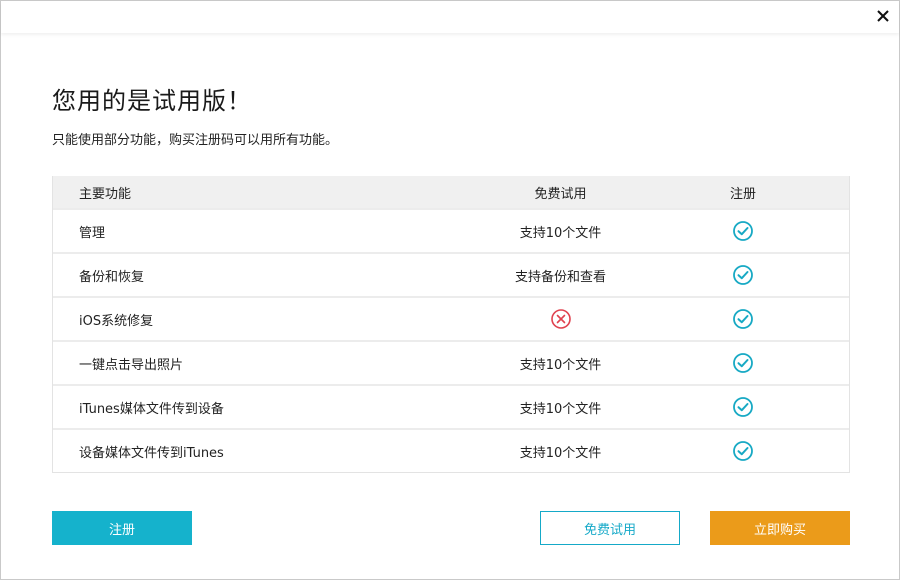 The width and height of the screenshot is (900, 580). Describe the element at coordinates (151, 409) in the screenshot. I see `feature-name: iTunes媒体文件传到设备` at that location.